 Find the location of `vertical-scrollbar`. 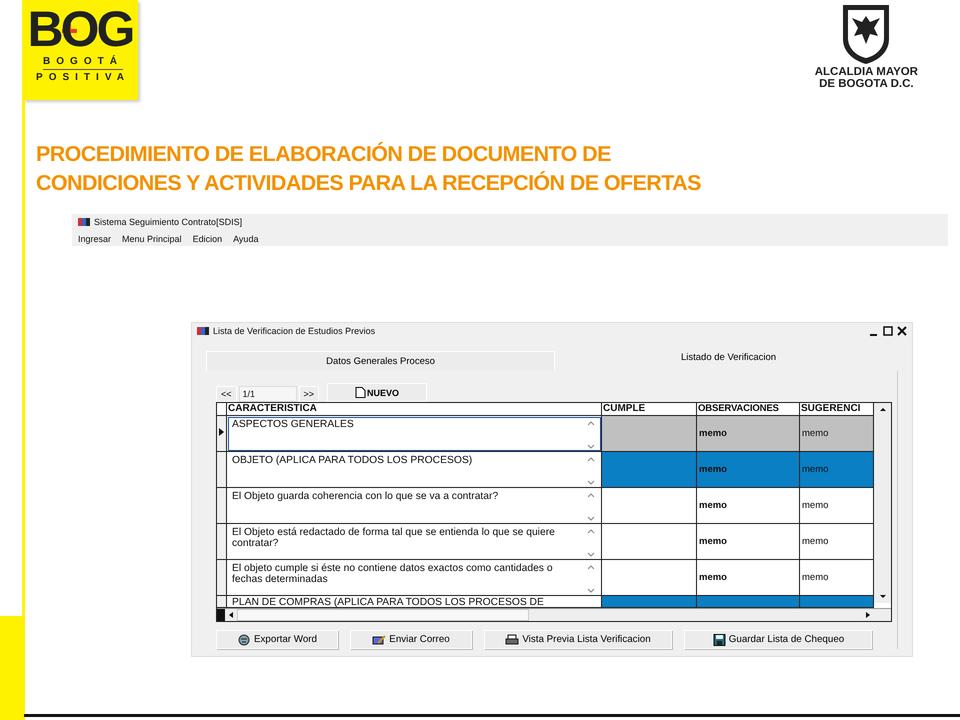

vertical-scrollbar is located at coordinates (882, 503).